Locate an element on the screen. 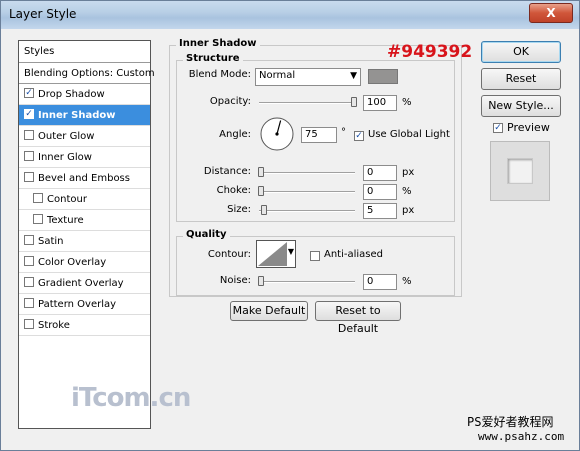 The width and height of the screenshot is (580, 451). noise-input: 0 is located at coordinates (380, 282).